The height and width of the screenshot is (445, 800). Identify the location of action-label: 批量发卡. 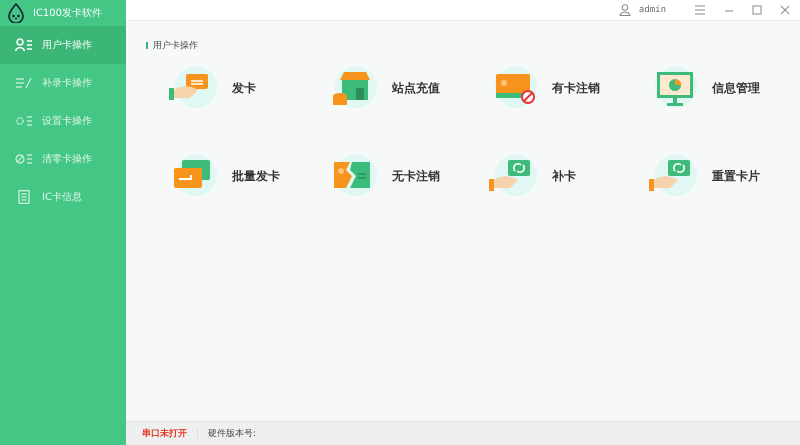
(256, 176).